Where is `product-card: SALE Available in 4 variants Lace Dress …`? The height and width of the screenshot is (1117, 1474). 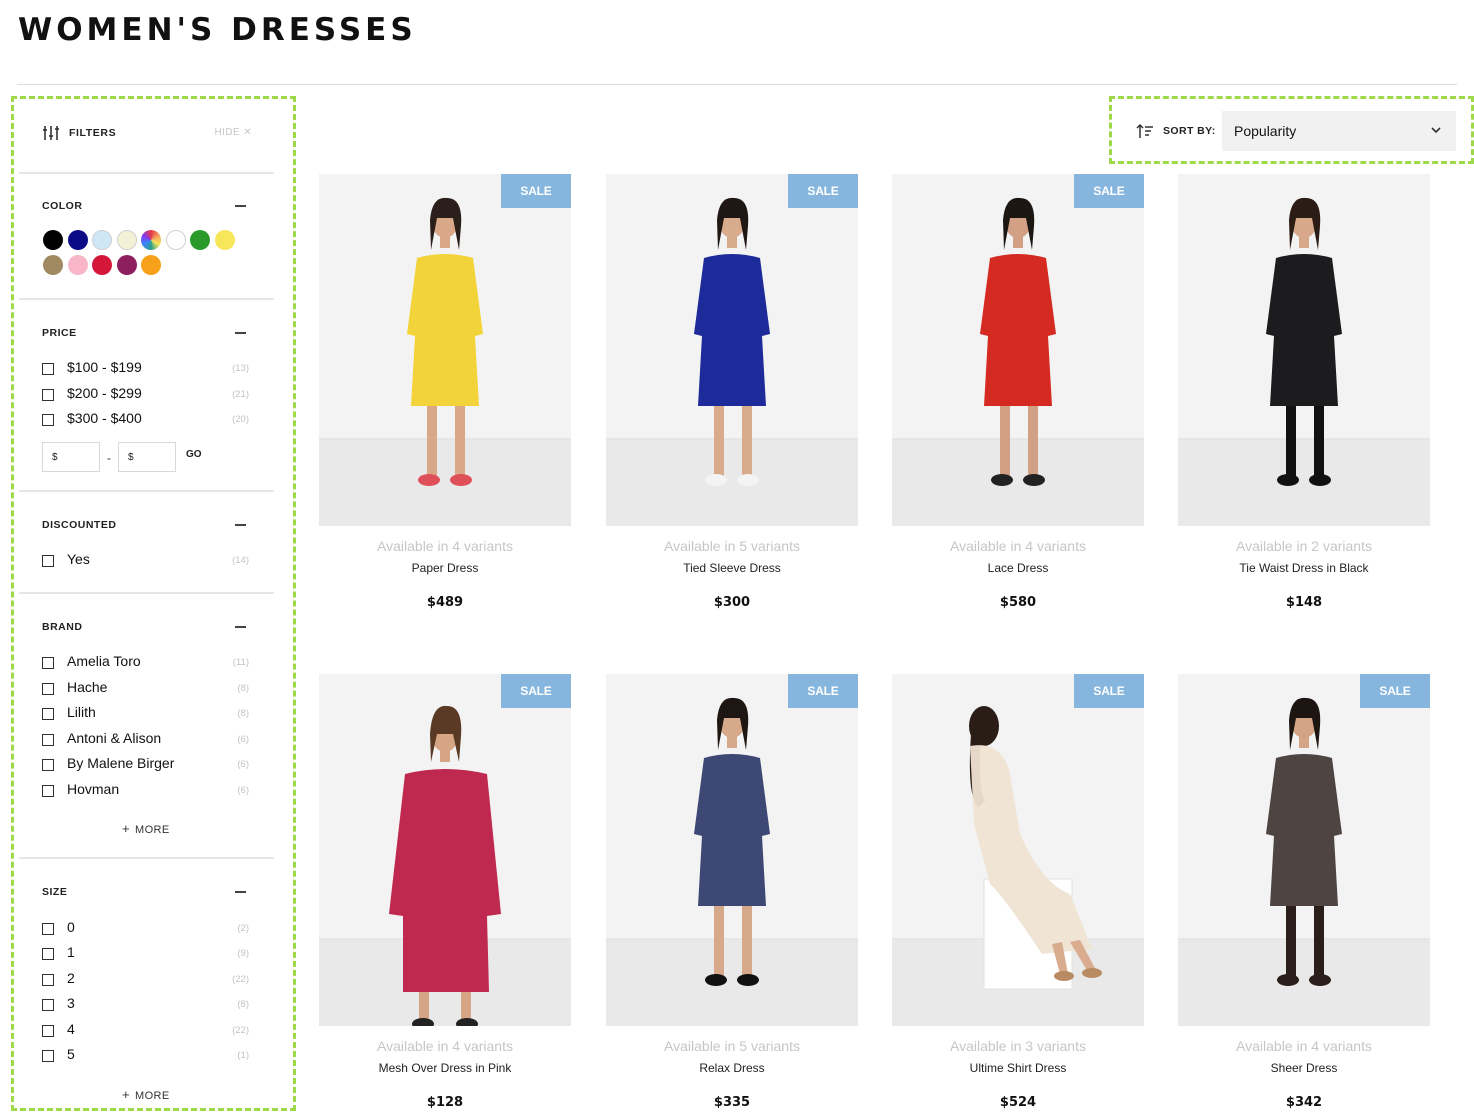 product-card: SALE Available in 4 variants Lace Dress … is located at coordinates (1018, 394).